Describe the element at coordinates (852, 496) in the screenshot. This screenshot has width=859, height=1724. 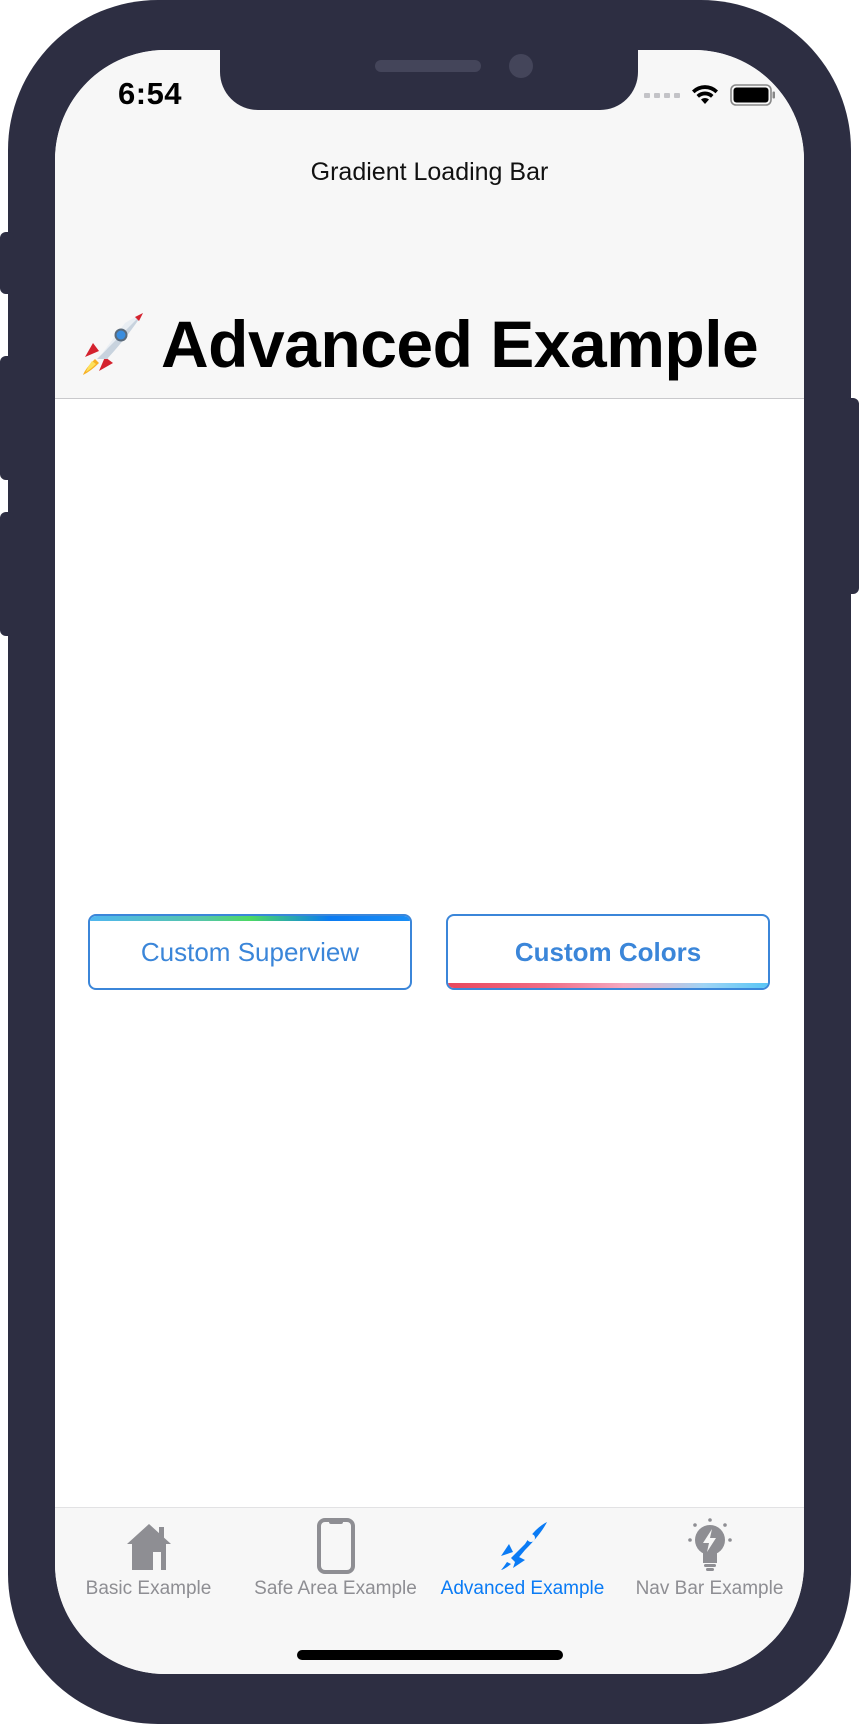
I see `device-power-button` at that location.